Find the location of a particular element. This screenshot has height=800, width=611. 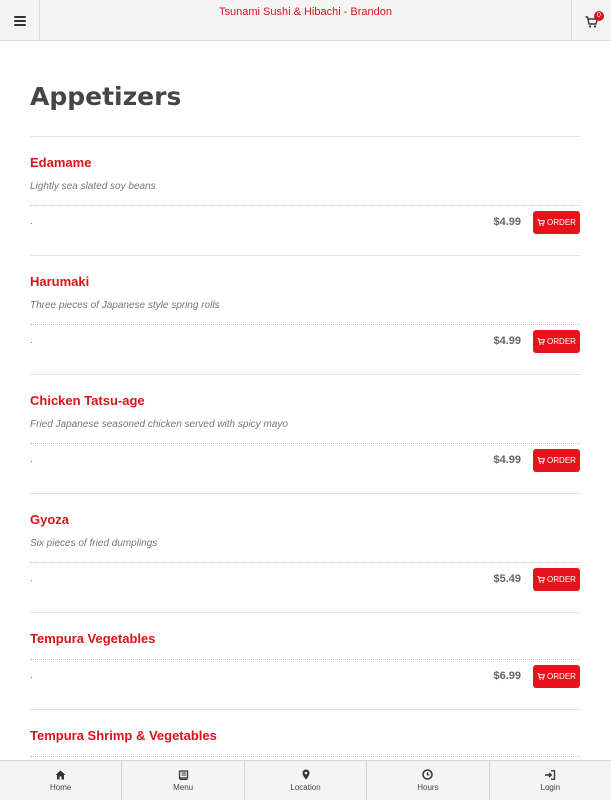

nav-label: Location is located at coordinates (305, 787).